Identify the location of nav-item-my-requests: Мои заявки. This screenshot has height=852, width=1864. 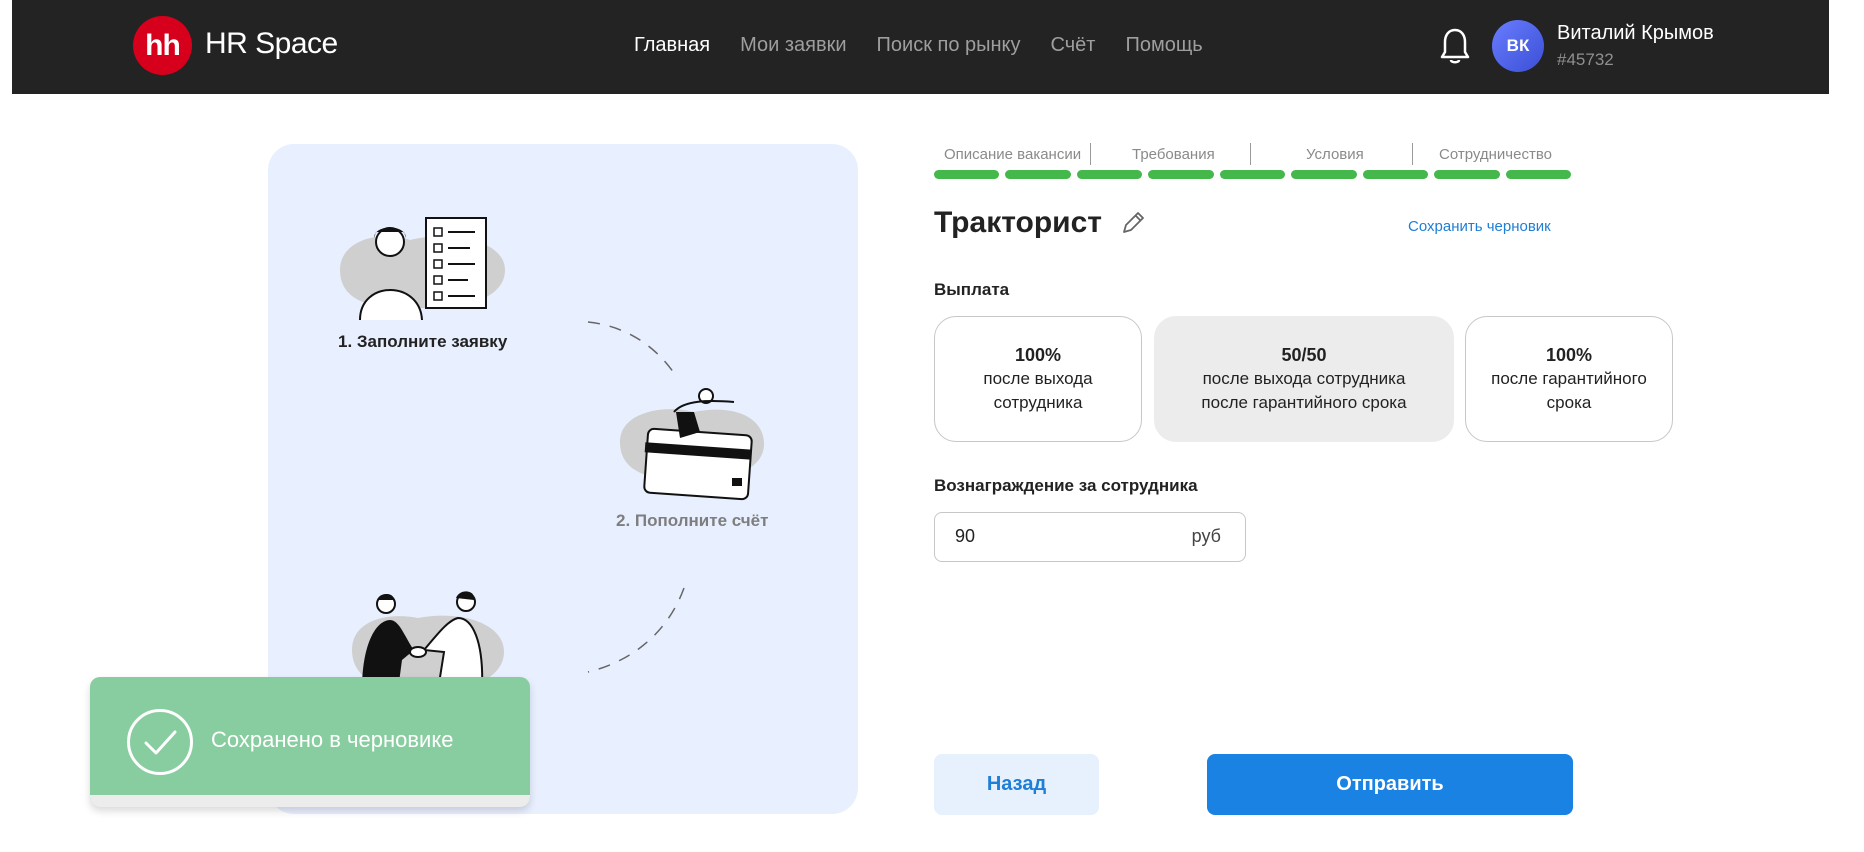
(793, 45).